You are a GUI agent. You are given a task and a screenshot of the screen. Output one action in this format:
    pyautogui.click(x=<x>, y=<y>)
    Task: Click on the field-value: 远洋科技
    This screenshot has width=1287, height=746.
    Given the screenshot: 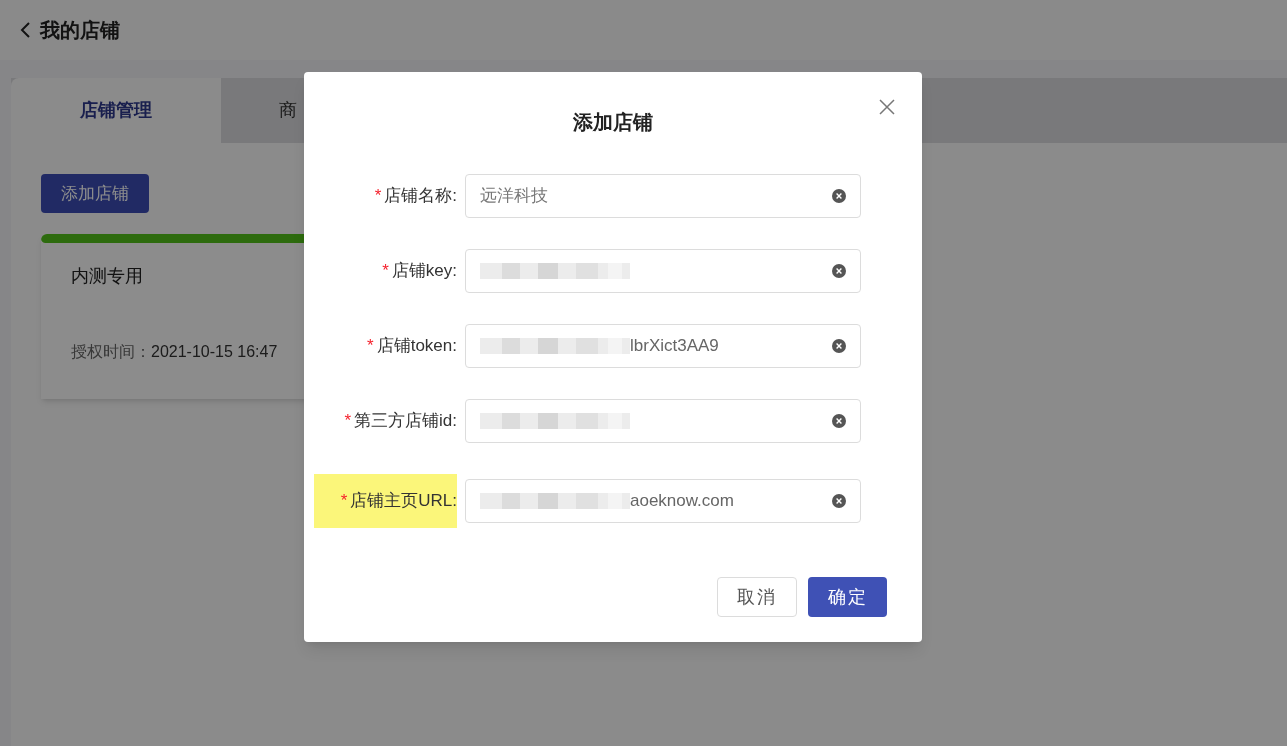 What is the action you would take?
    pyautogui.click(x=514, y=196)
    